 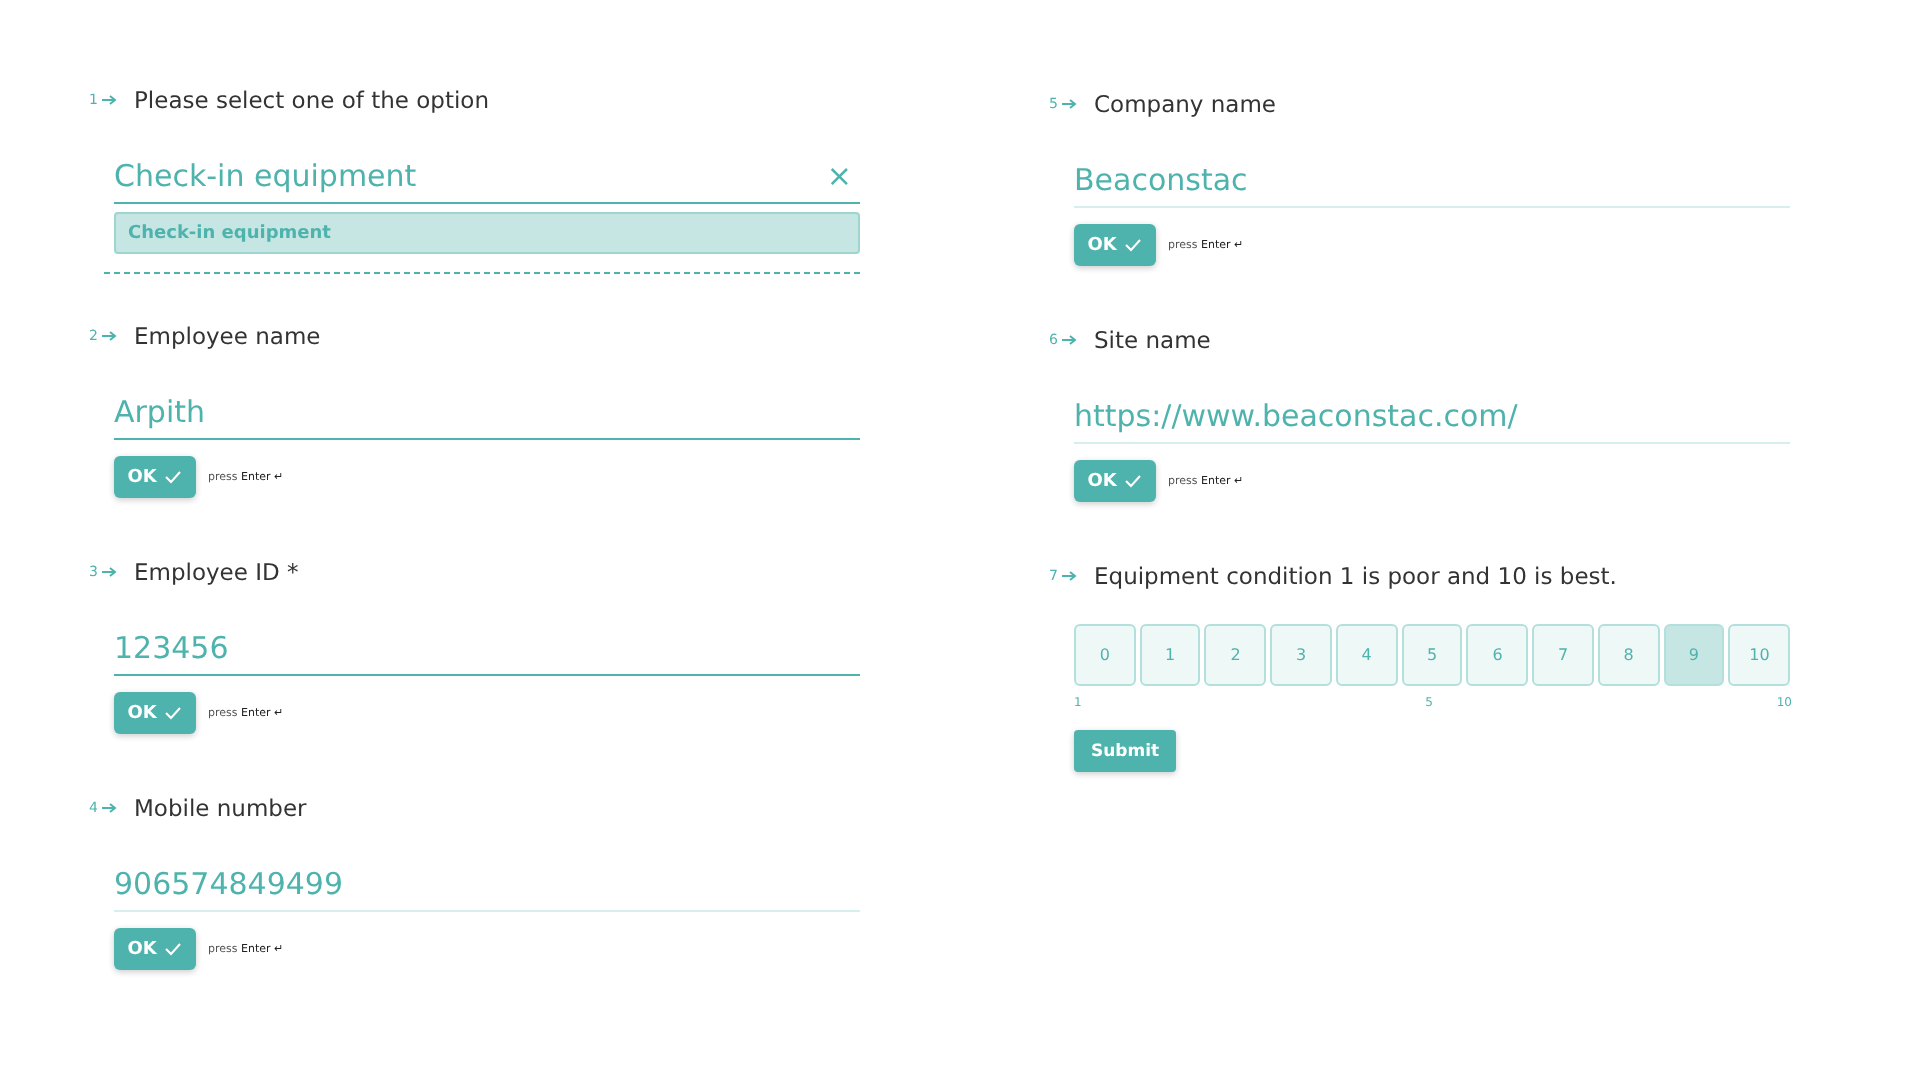 I want to click on question-label: Site name, so click(x=1152, y=340).